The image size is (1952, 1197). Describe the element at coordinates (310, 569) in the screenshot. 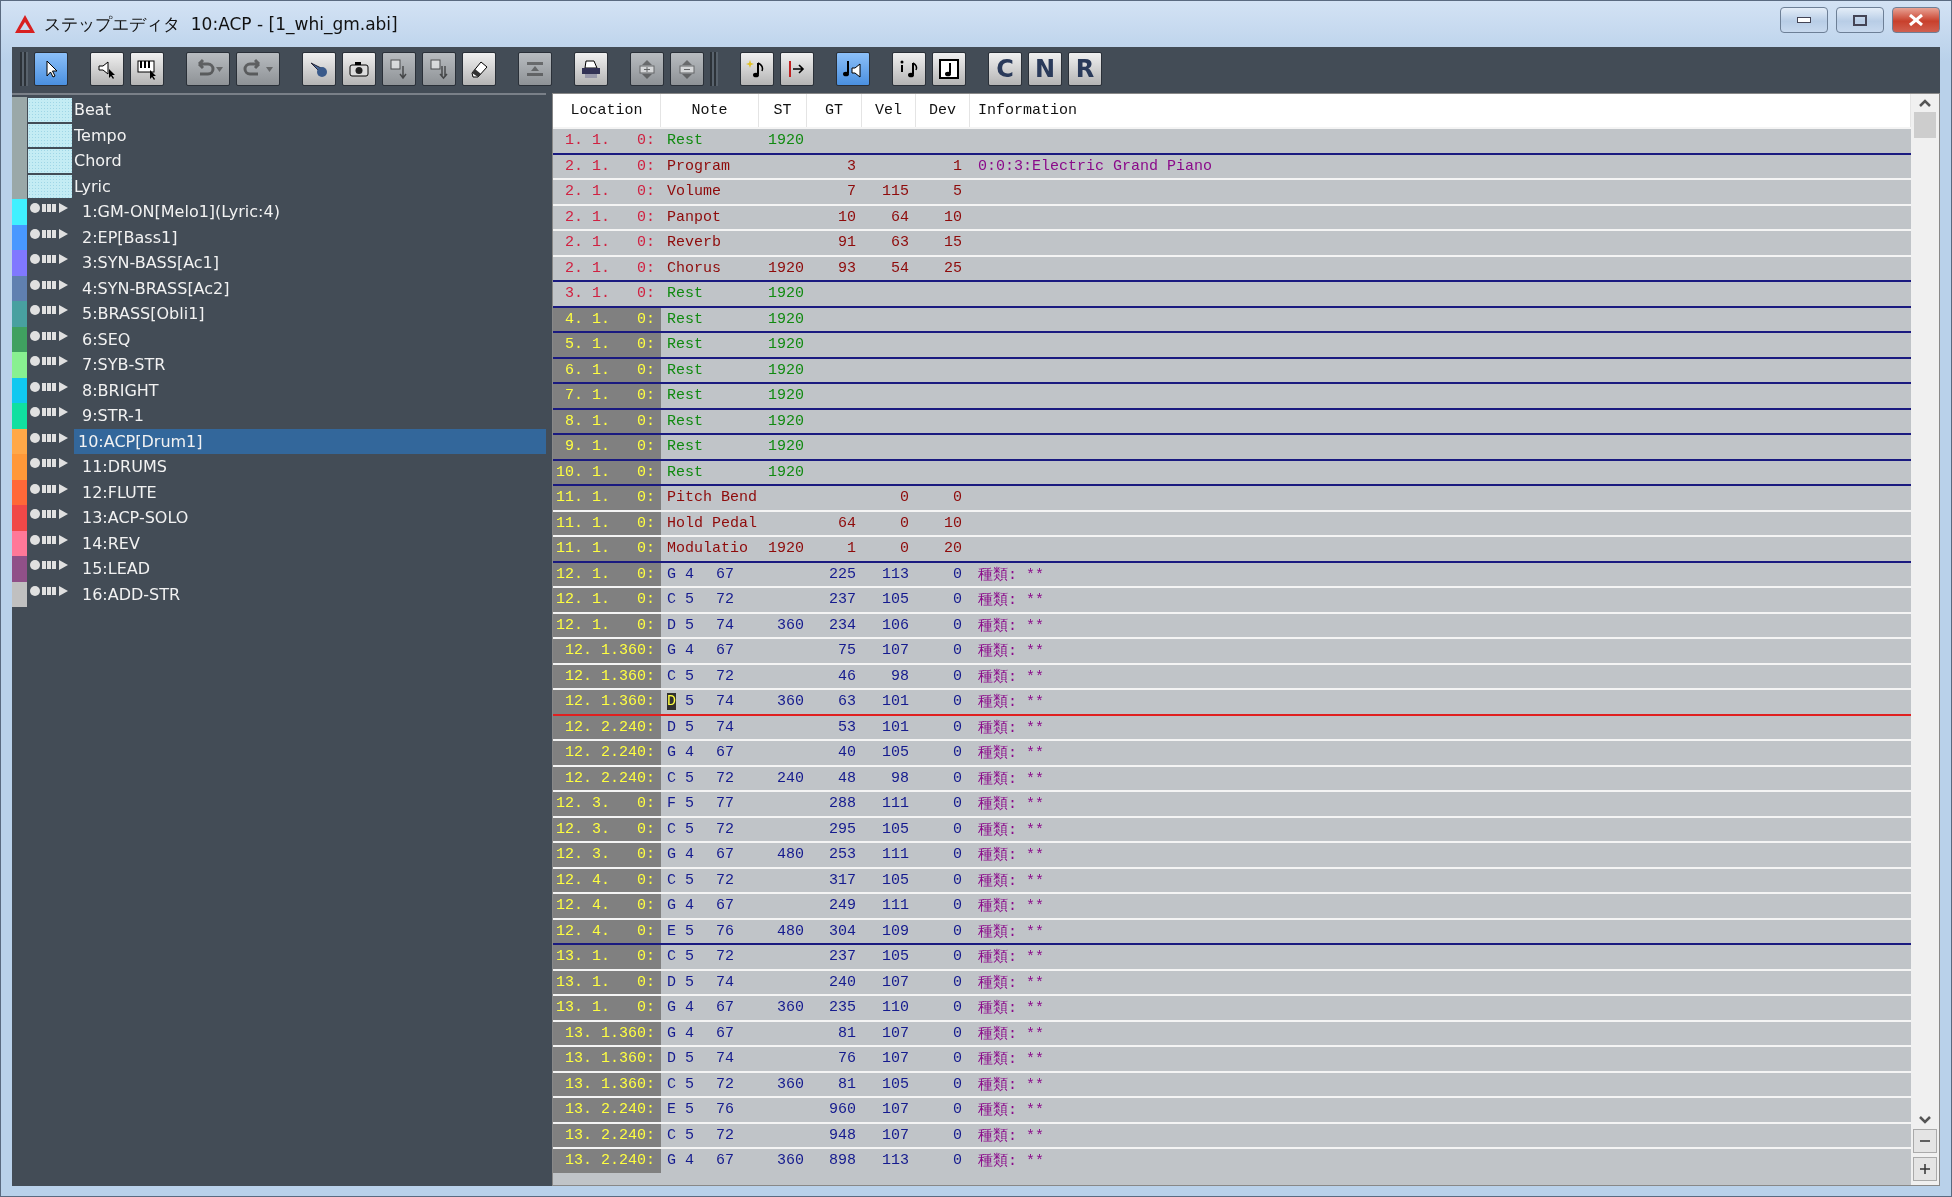

I see `track-item: 15:LEAD` at that location.